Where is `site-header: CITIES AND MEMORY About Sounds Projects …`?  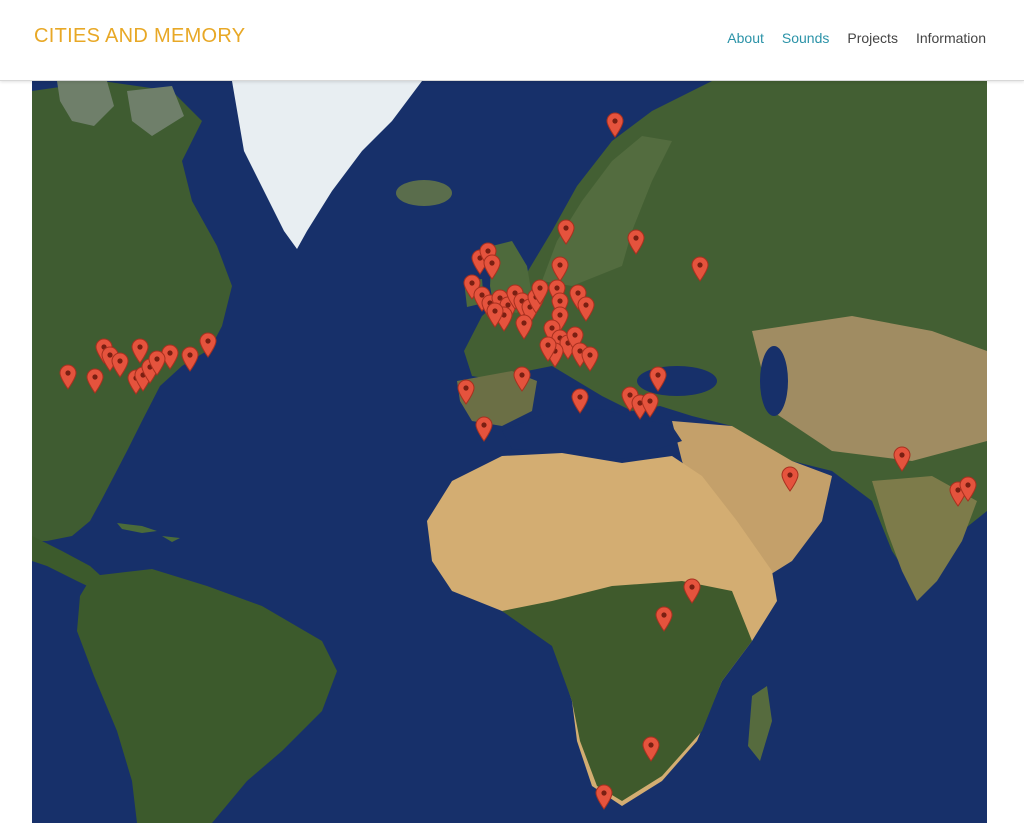
site-header: CITIES AND MEMORY About Sounds Projects … is located at coordinates (512, 40).